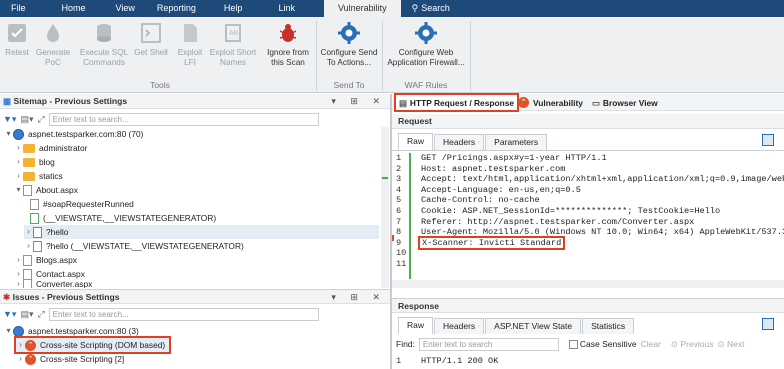  What do you see at coordinates (53, 284) in the screenshot?
I see `sitemap-item: › Converter.aspx` at bounding box center [53, 284].